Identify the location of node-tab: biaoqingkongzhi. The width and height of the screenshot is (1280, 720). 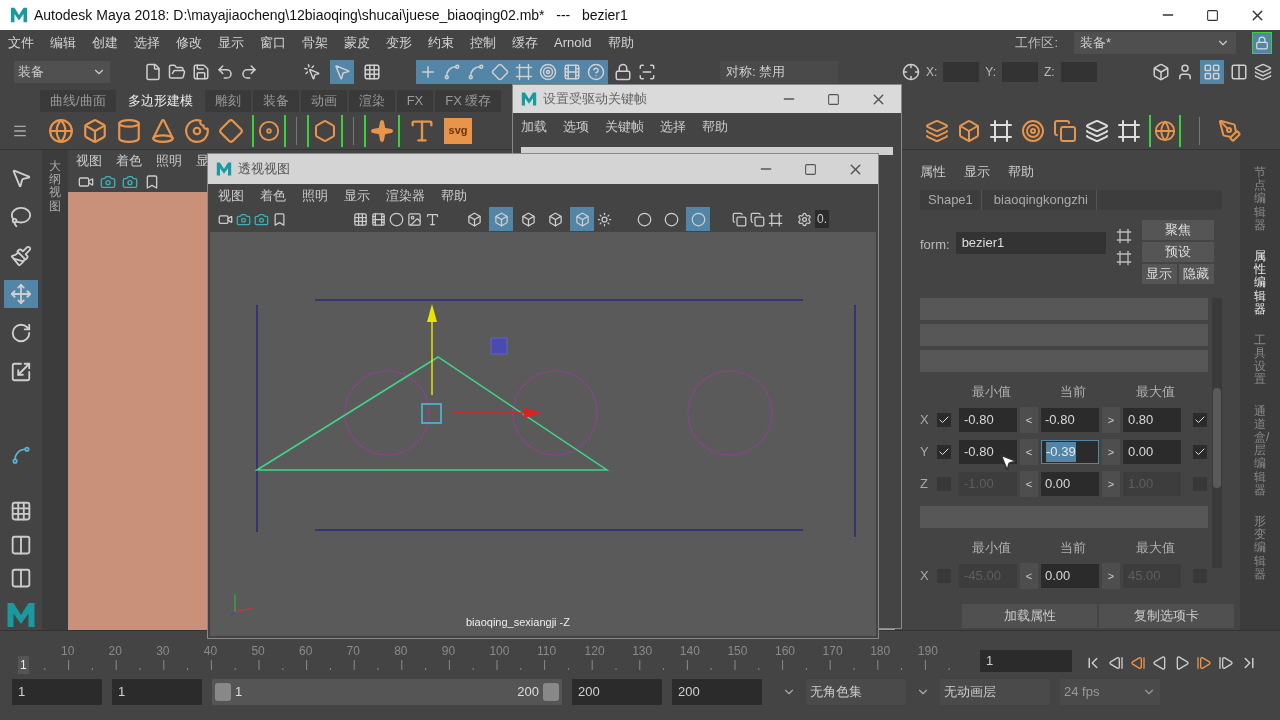
(1041, 200).